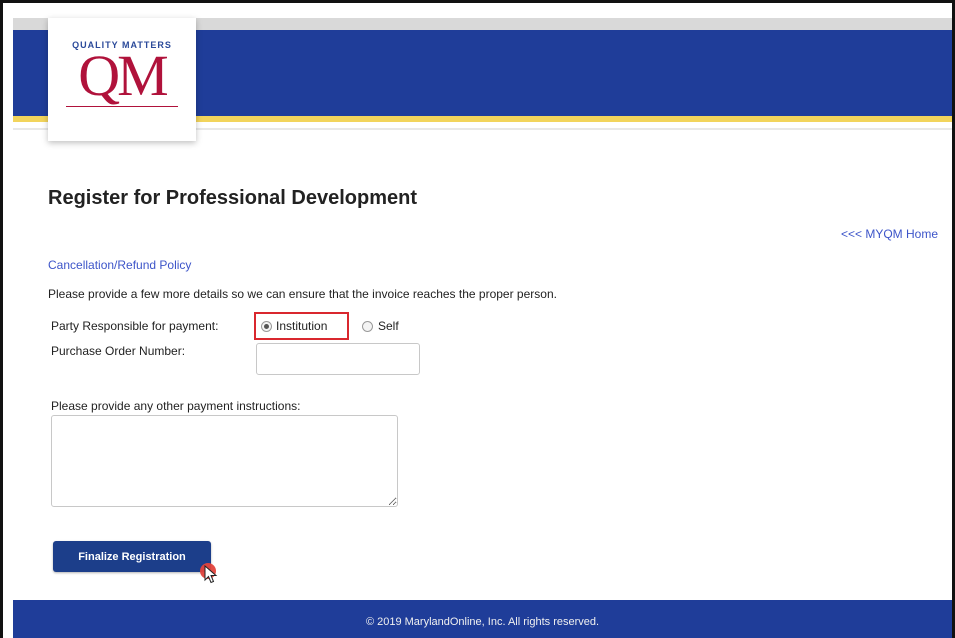 The width and height of the screenshot is (955, 638). I want to click on qm-logo: QUALITY MATTERS QM, so click(122, 79).